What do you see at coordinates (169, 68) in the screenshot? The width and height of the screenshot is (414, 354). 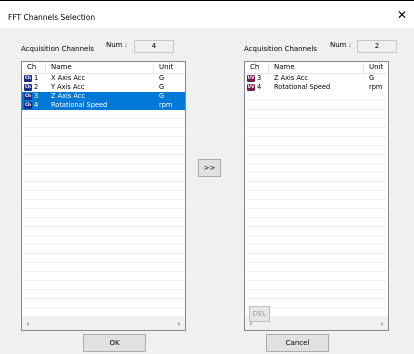 I see `left-column-header-unit: Unit` at bounding box center [169, 68].